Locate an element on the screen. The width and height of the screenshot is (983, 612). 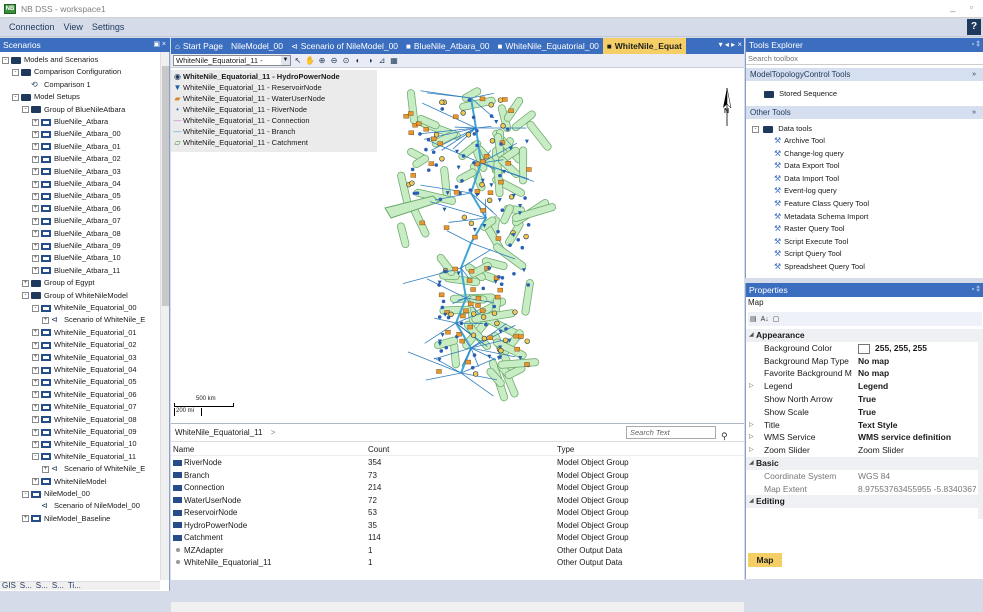
property-row: Background Color255, 255, 255 is located at coordinates (862, 348).